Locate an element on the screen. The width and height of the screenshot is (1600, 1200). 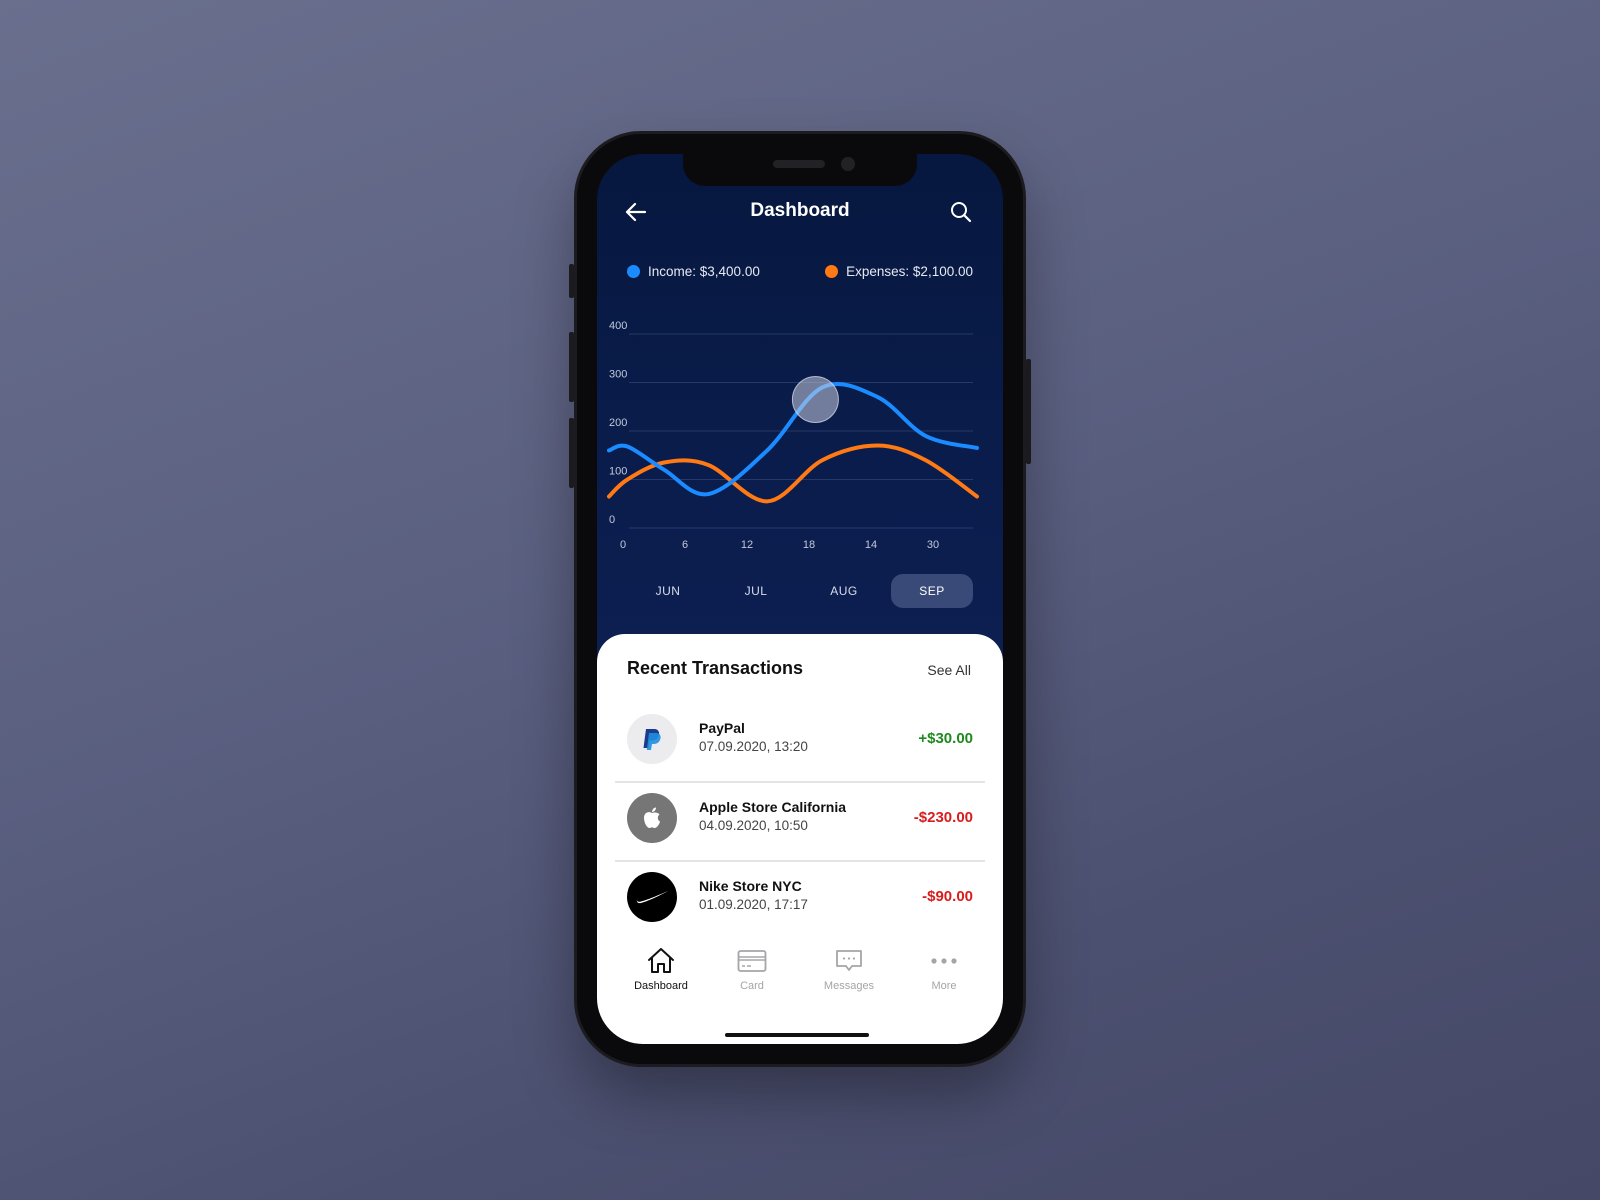
transaction-date: 04.09.2020, 10:50 is located at coordinates (753, 825).